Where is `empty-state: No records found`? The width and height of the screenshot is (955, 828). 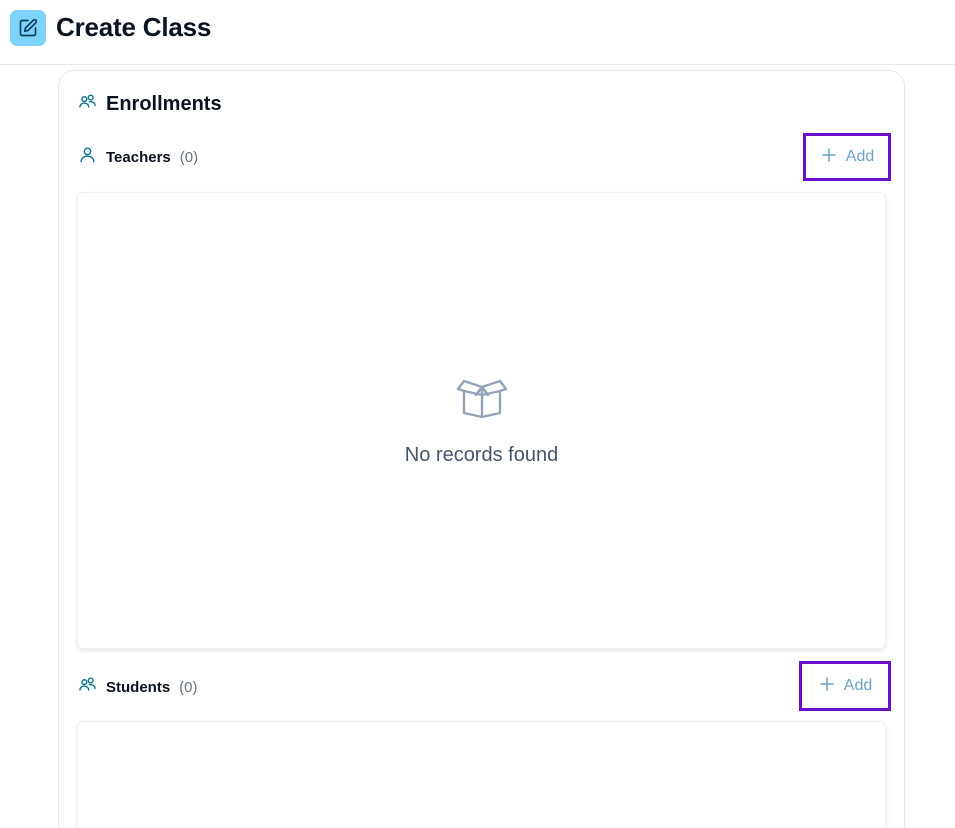
empty-state: No records found is located at coordinates (481, 420).